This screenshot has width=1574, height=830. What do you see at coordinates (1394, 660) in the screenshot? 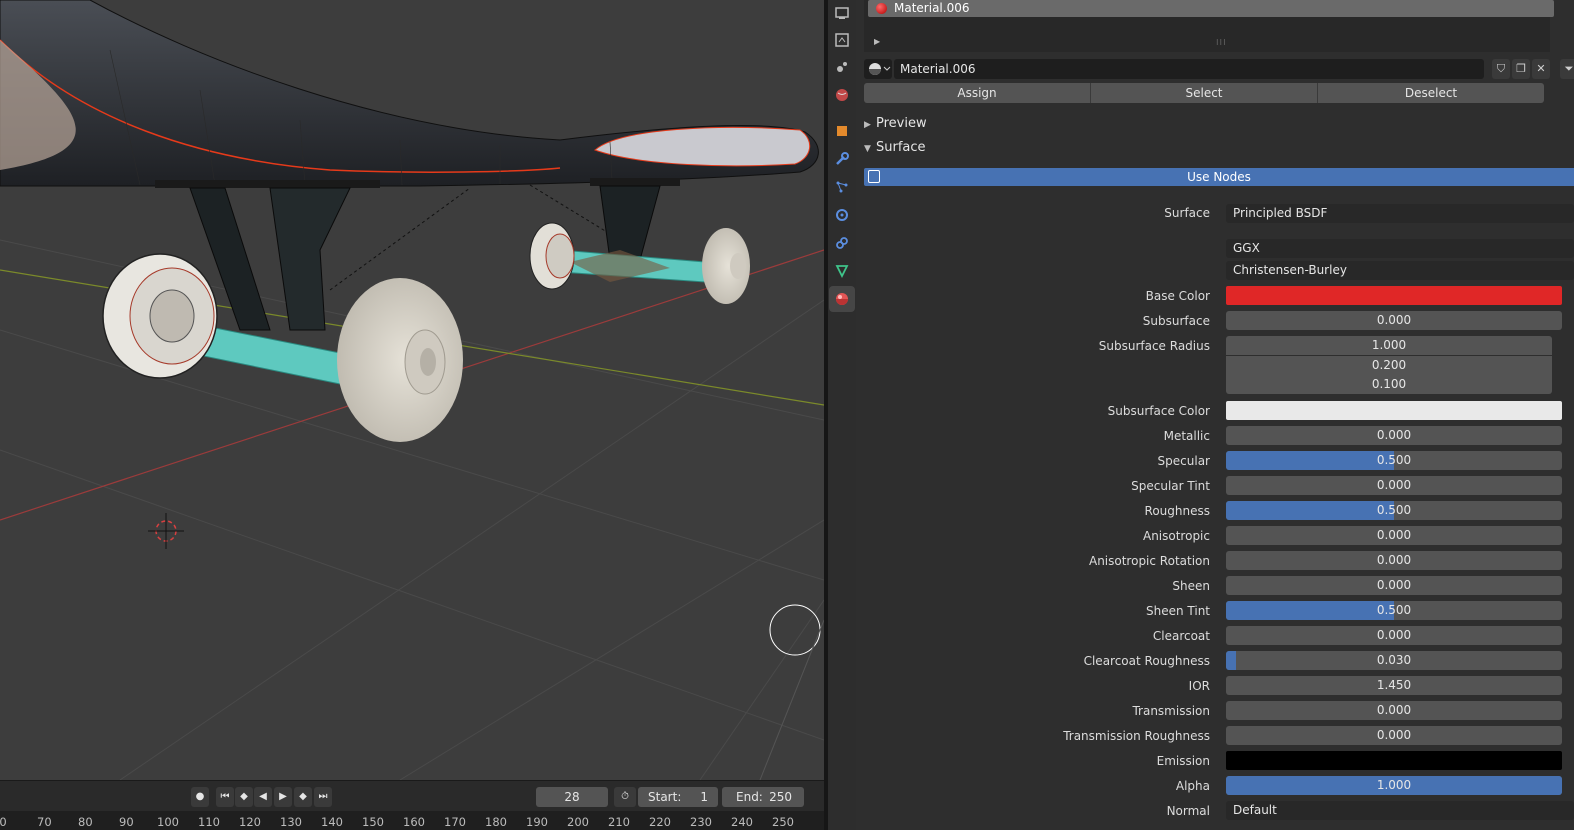
I see `clearcoat-roughness-slider: 0.030` at bounding box center [1394, 660].